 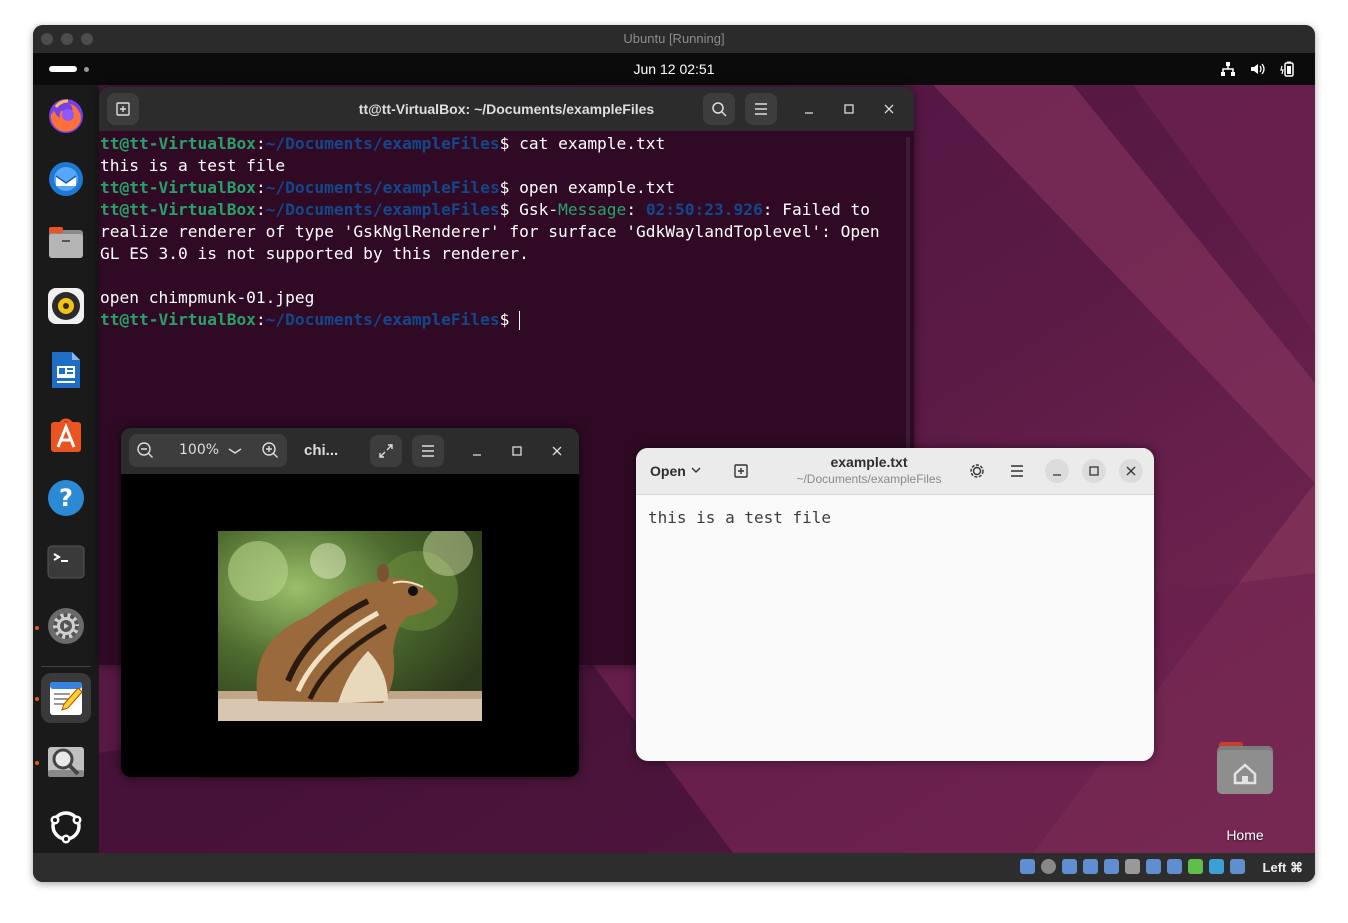 I want to click on dock-item-rhythmbox, so click(x=66, y=306).